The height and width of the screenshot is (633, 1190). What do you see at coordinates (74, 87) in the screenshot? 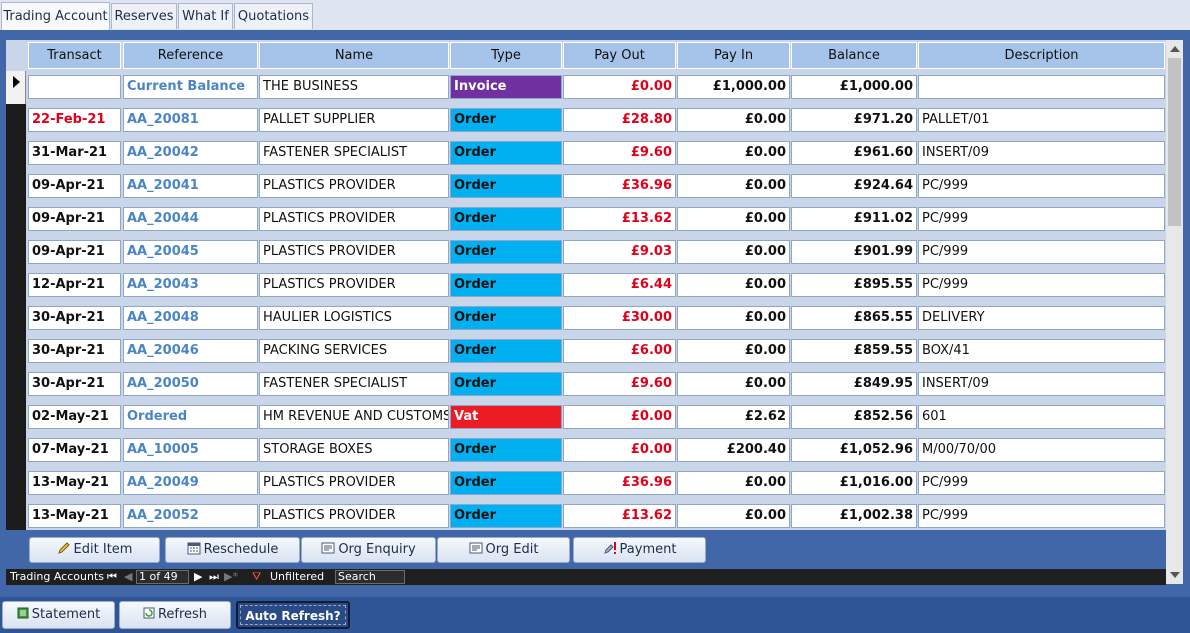
I see `transact-cell` at bounding box center [74, 87].